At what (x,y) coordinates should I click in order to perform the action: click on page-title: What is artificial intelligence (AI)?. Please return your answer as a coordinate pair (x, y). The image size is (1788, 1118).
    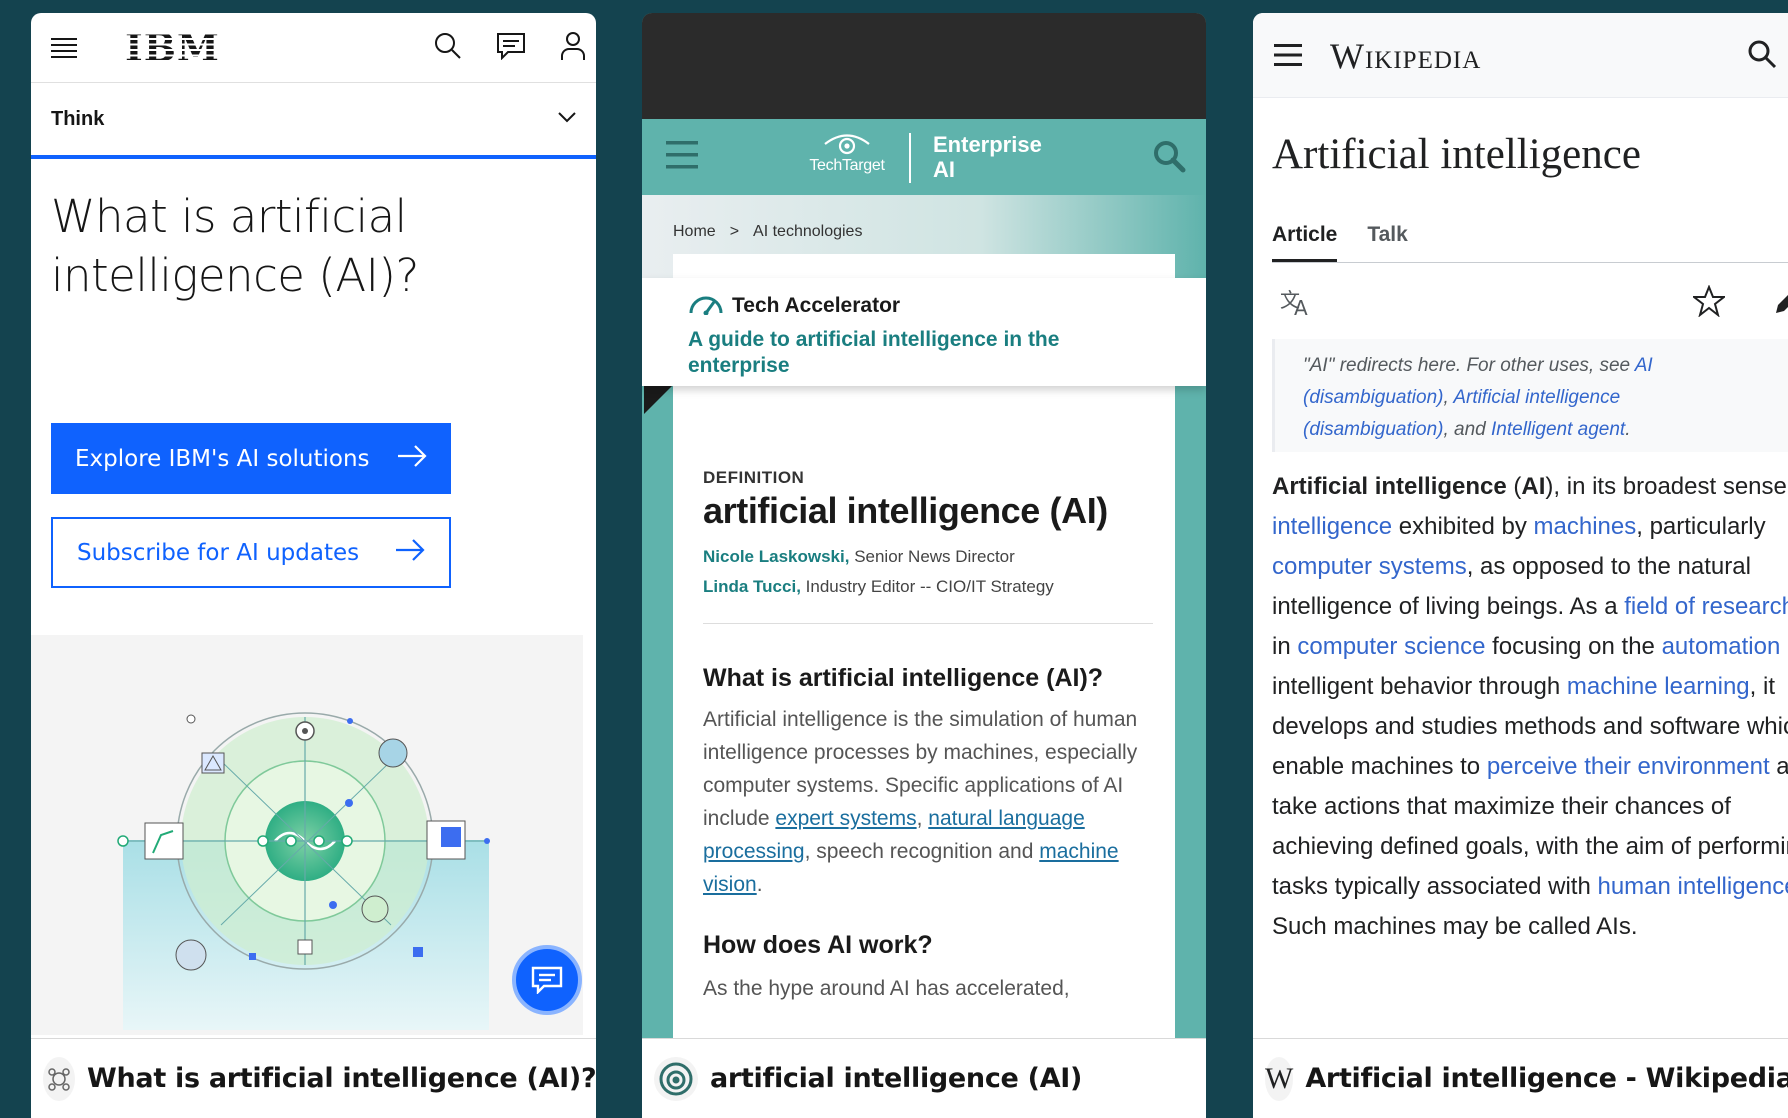
    Looking at the image, I should click on (235, 246).